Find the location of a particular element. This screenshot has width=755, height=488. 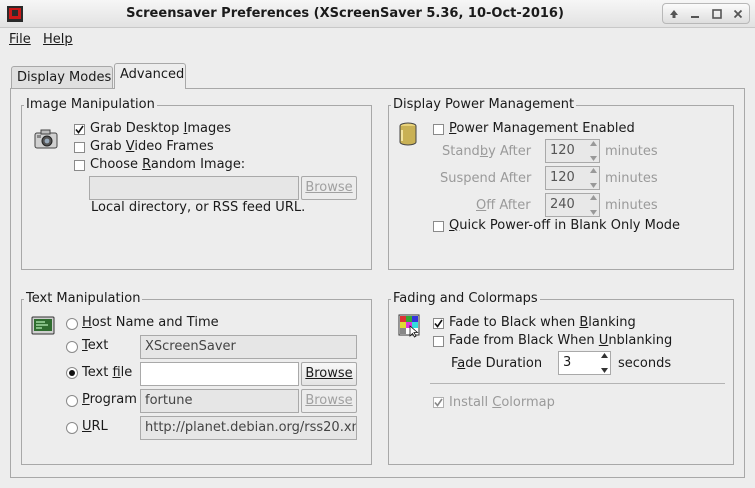

close-icon is located at coordinates (738, 13).